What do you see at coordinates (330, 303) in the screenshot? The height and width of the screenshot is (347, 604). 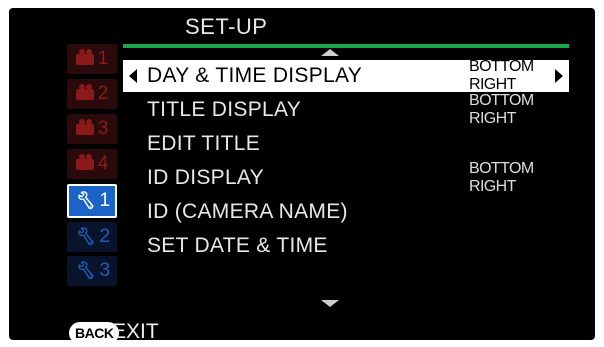 I see `scroll-down-arrow-icon` at bounding box center [330, 303].